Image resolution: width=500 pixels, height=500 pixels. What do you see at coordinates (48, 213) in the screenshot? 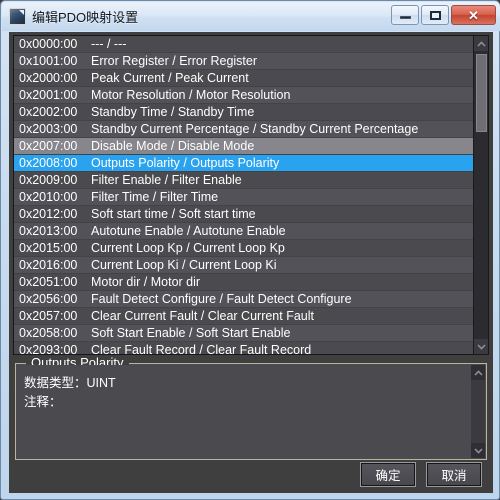
I see `row-index: 0x2012:00` at bounding box center [48, 213].